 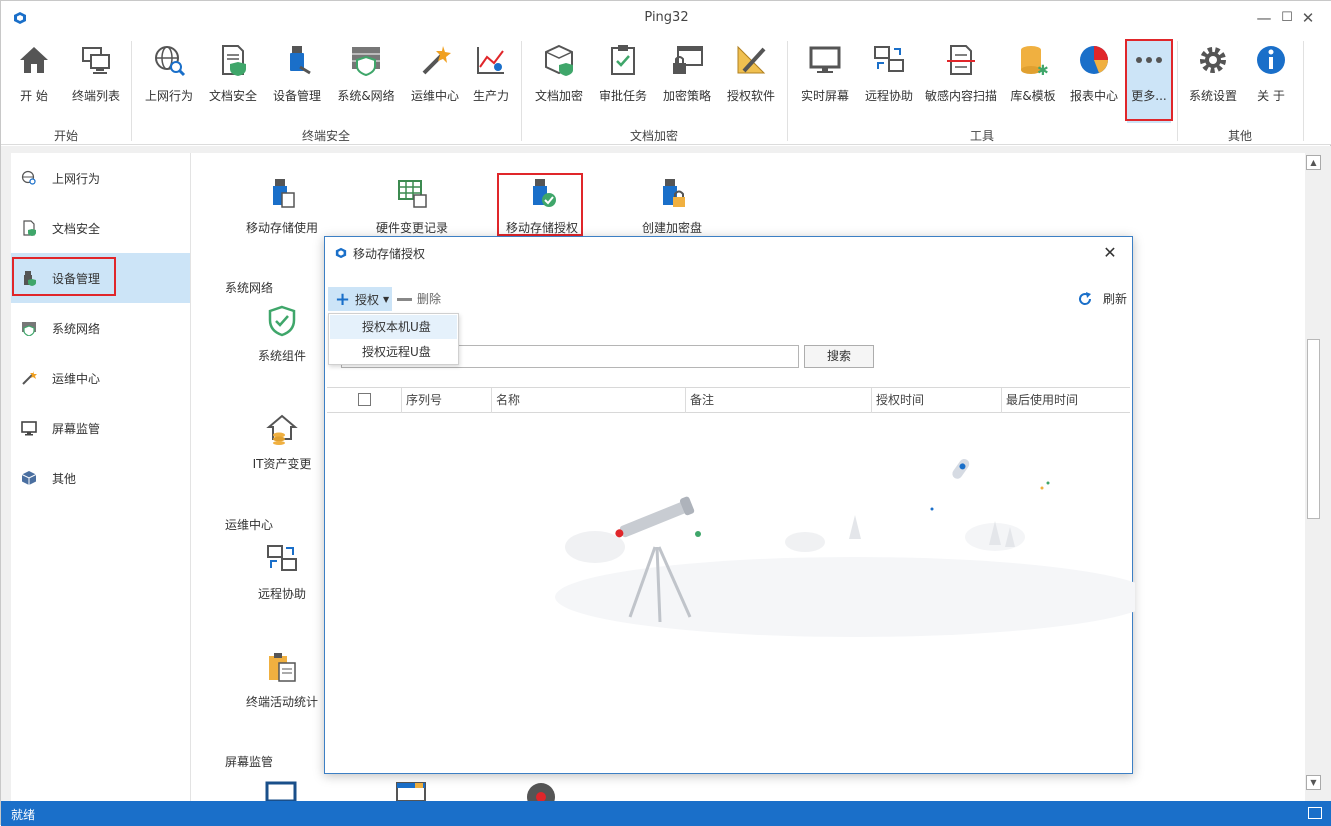 What do you see at coordinates (284, 193) in the screenshot?
I see `usb-document-icon` at bounding box center [284, 193].